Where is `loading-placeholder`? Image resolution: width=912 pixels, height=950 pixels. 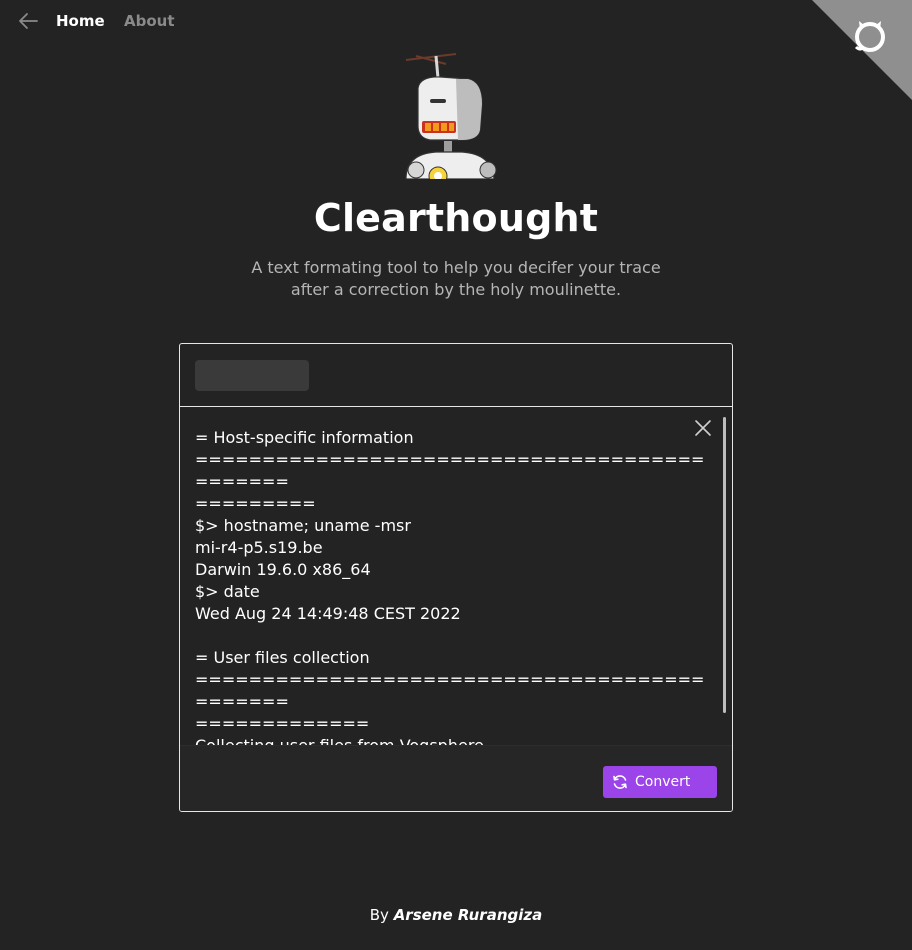 loading-placeholder is located at coordinates (252, 375).